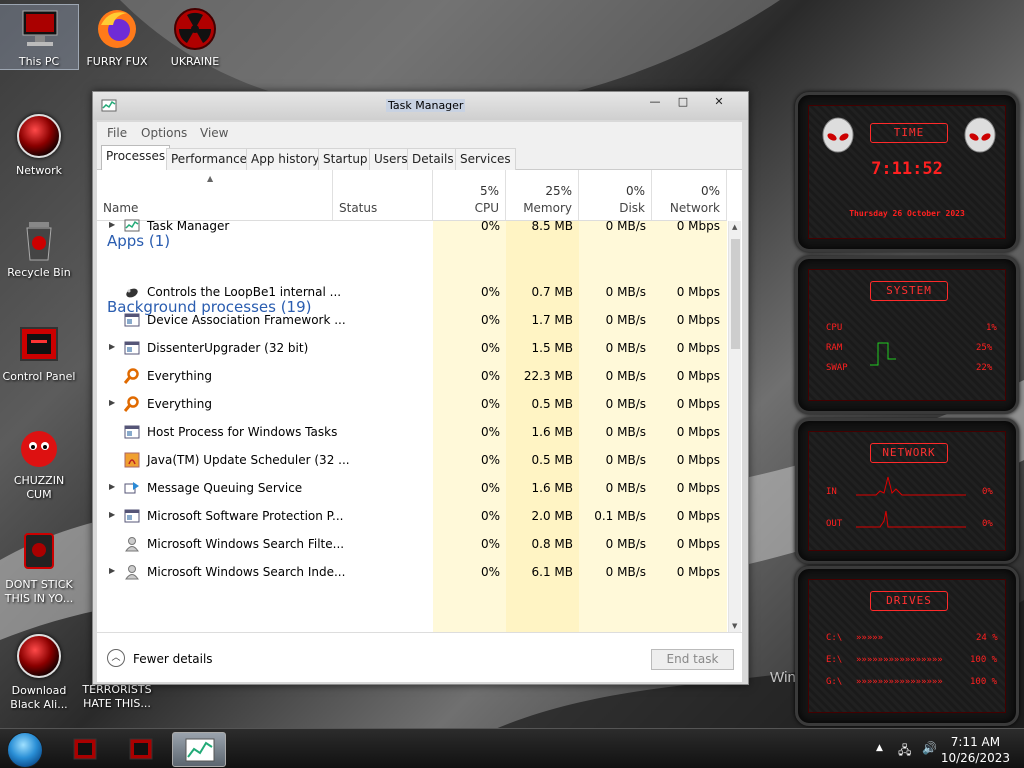  What do you see at coordinates (548, 376) in the screenshot?
I see `process-memory: 22.3 MB` at bounding box center [548, 376].